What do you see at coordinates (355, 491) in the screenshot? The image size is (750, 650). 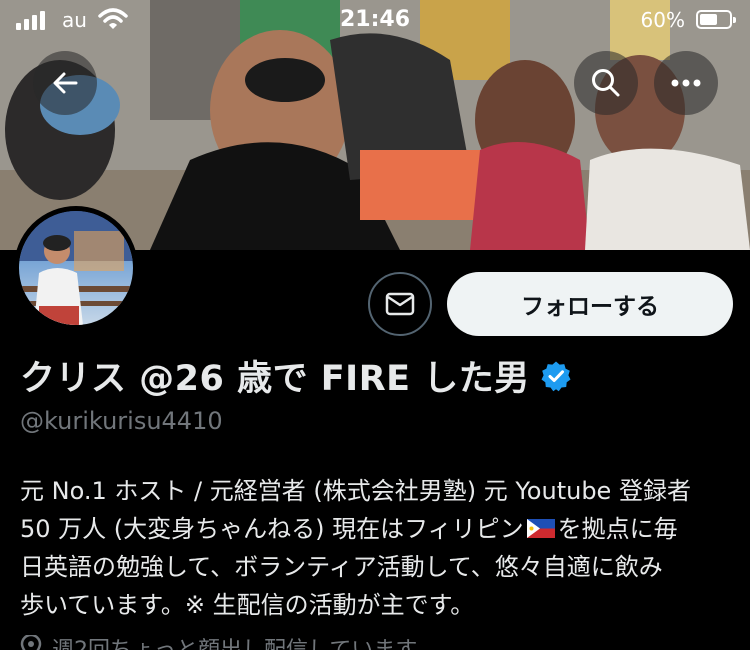 I see `bio-line: 元 No.1 ホスト / 元経営者 (株式会社男塾) 元 Youtube 登録者` at bounding box center [355, 491].